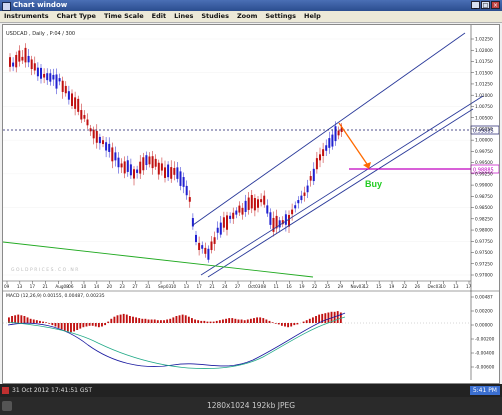  What do you see at coordinates (52, 390) in the screenshot?
I see `status-timestamp: 31 Oct 2012 17:41:51 GST` at bounding box center [52, 390].